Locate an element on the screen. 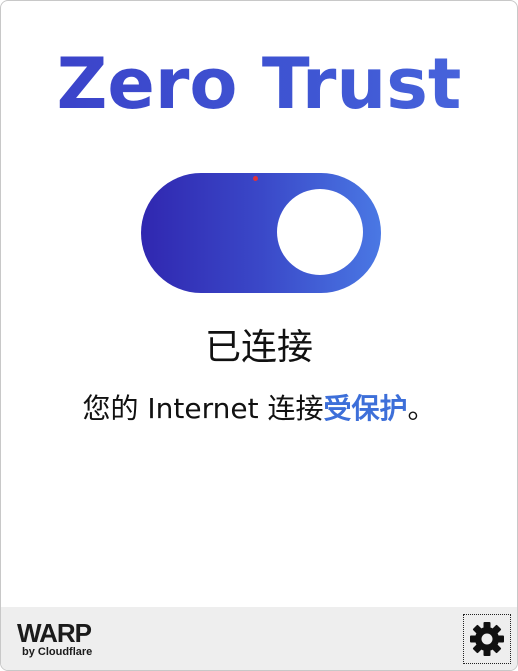 The height and width of the screenshot is (671, 518). connection-message: 您的 Internet 连接受保护。 is located at coordinates (259, 409).